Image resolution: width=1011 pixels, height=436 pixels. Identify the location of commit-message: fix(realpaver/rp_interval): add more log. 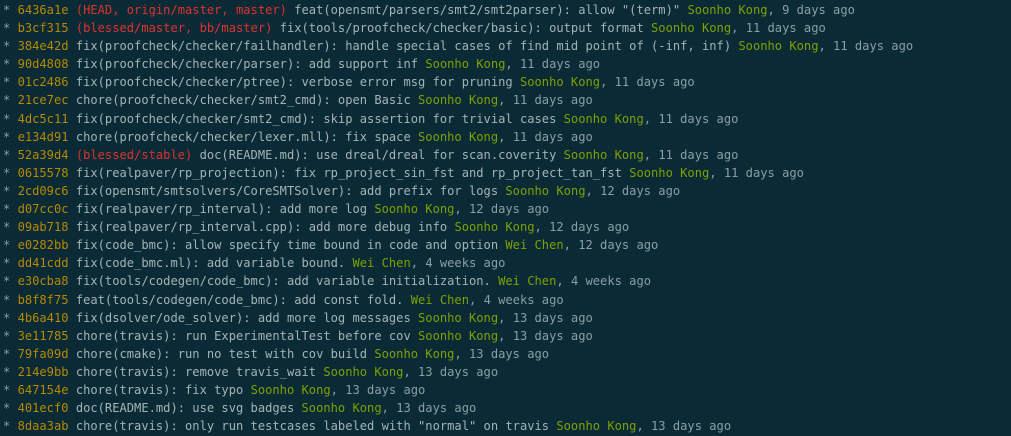
(221, 209).